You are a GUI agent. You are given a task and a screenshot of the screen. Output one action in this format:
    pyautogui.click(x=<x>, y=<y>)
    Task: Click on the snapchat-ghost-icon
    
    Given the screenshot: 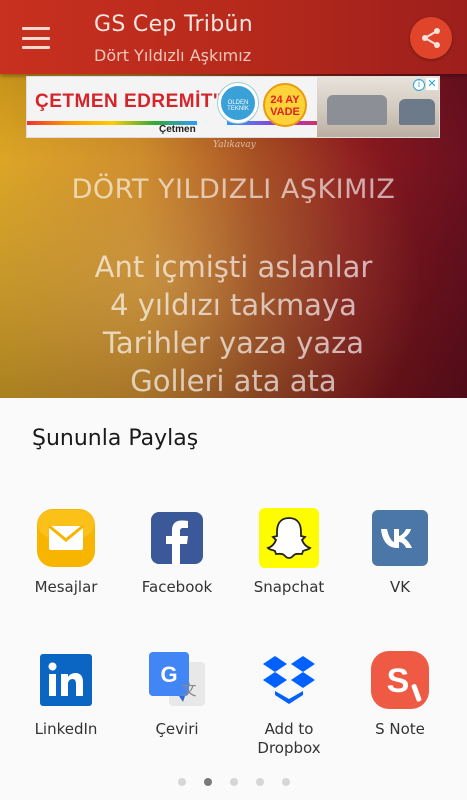 What is the action you would take?
    pyautogui.click(x=289, y=538)
    